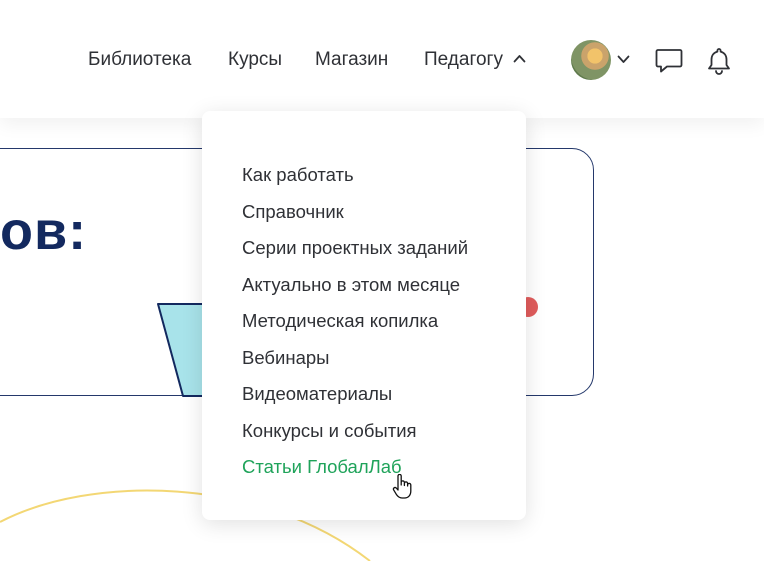 This screenshot has width=764, height=561. I want to click on dropdown-item-contests-events: Конкурсы и события, so click(355, 436).